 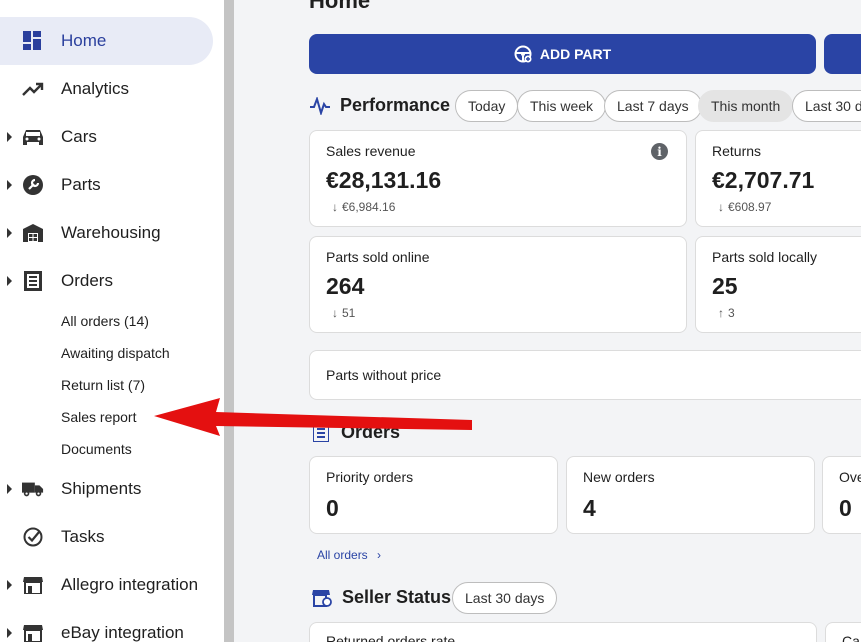 I want to click on kpi-title: Sales revenue, so click(x=371, y=151).